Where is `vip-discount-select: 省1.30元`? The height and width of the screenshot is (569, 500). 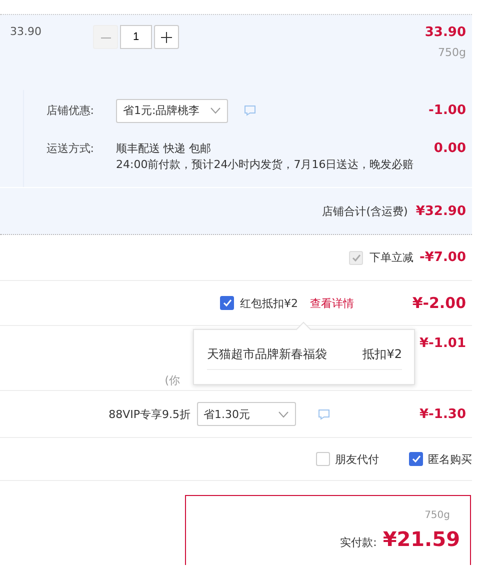 vip-discount-select: 省1.30元 is located at coordinates (246, 414).